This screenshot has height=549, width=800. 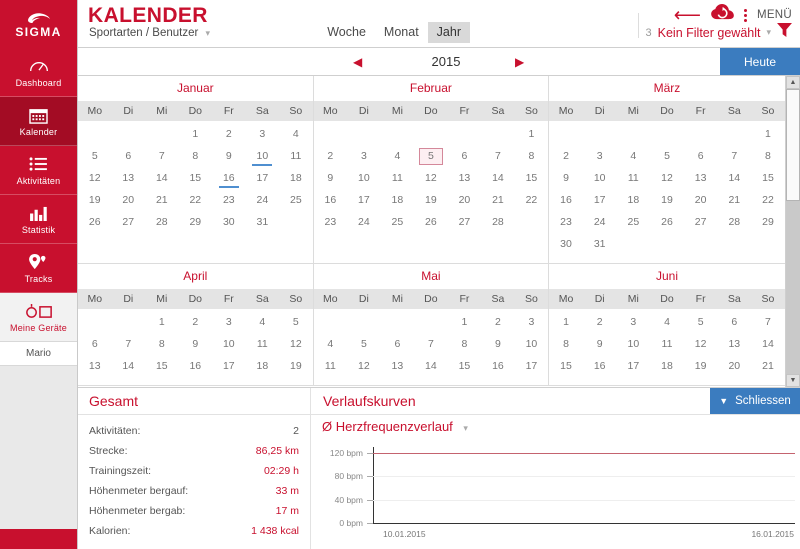 I want to click on sigma-logo: SIGMA, so click(x=38, y=24).